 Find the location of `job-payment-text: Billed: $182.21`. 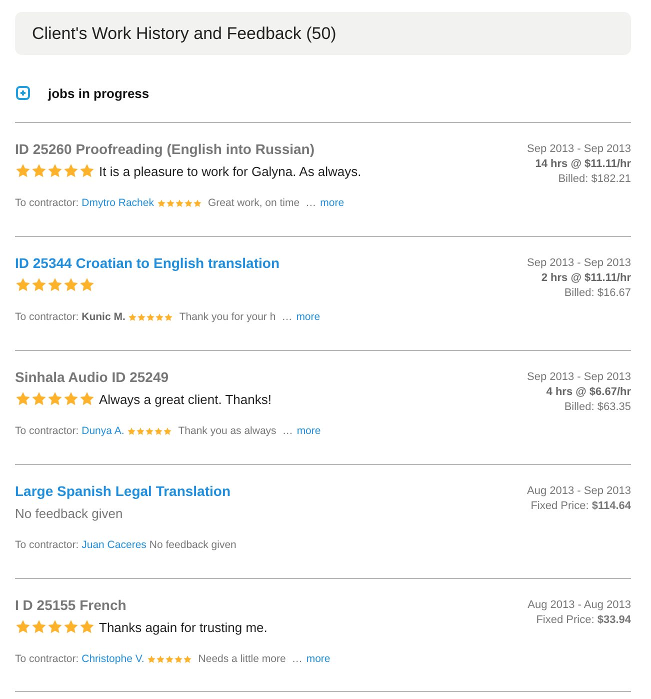

job-payment-text: Billed: $182.21 is located at coordinates (594, 179).